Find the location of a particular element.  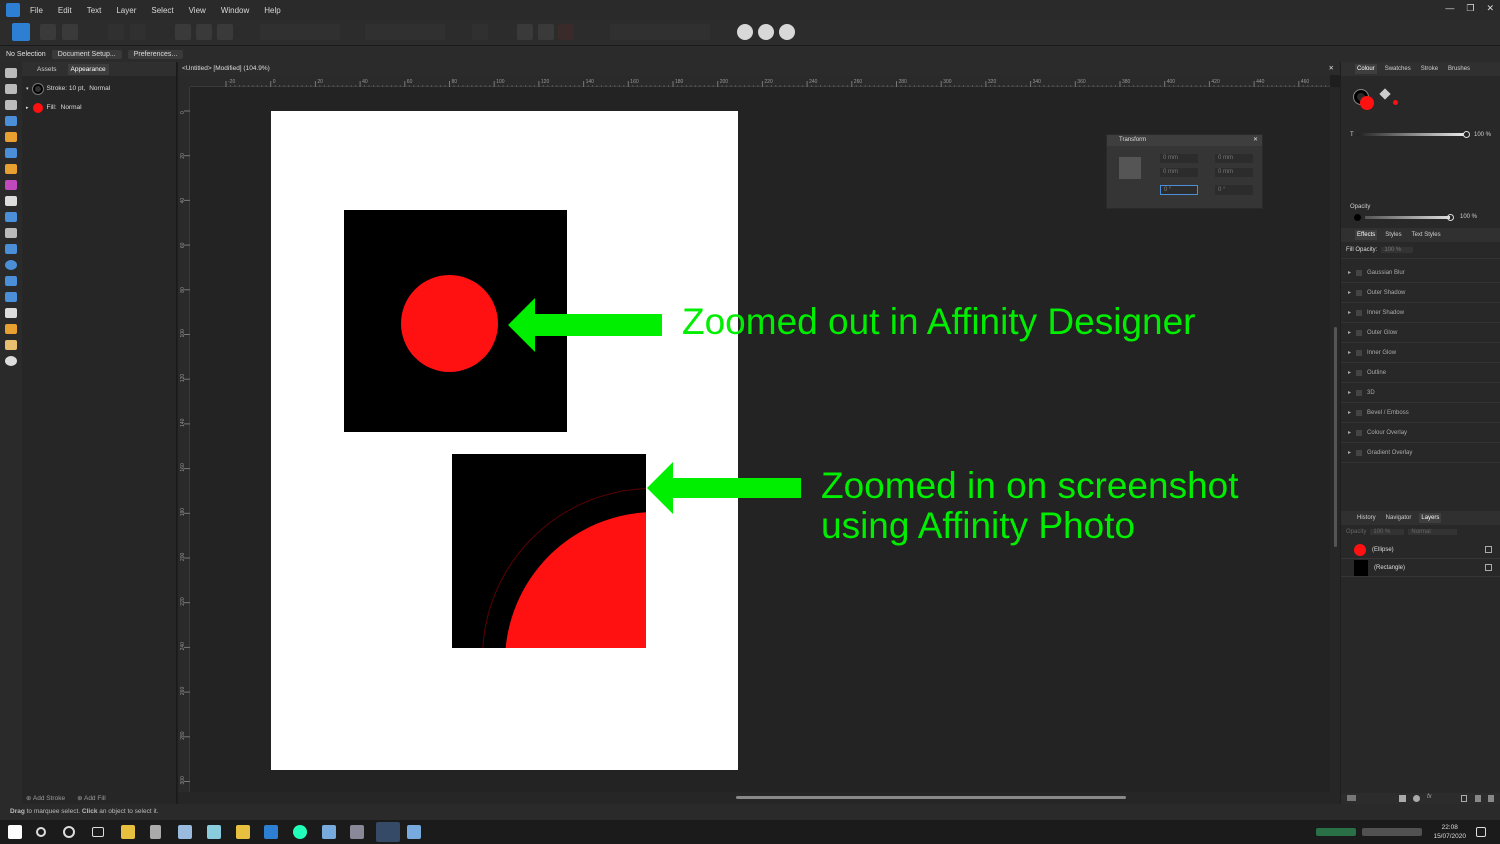

snap-icon is located at coordinates (546, 32).